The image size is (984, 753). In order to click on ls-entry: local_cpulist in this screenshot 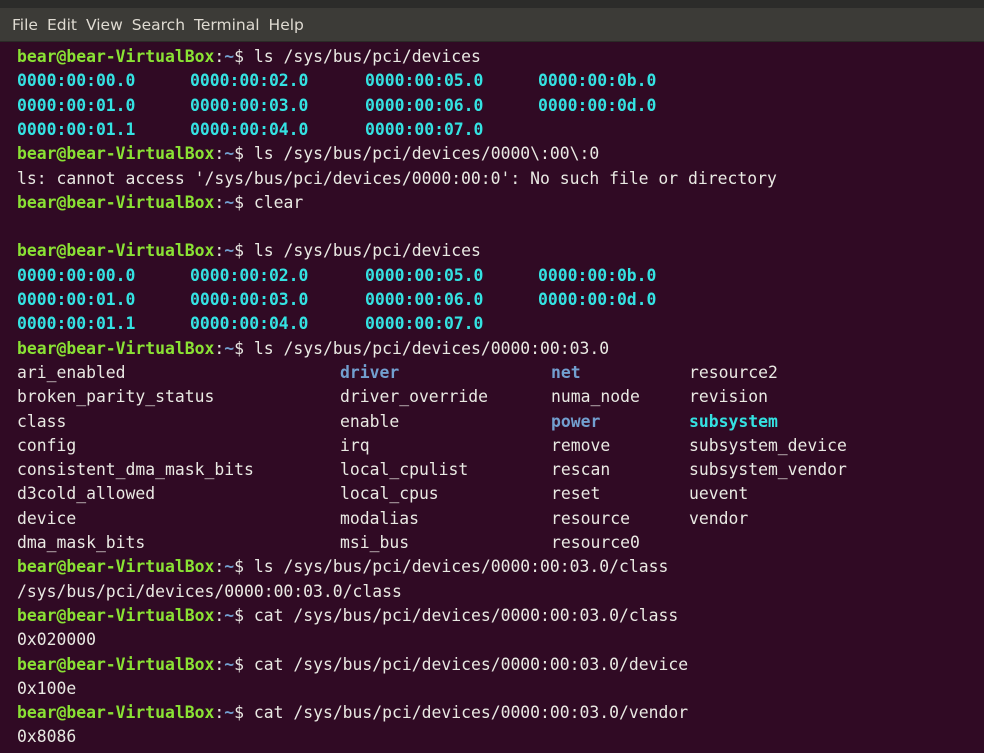, I will do `click(404, 470)`.